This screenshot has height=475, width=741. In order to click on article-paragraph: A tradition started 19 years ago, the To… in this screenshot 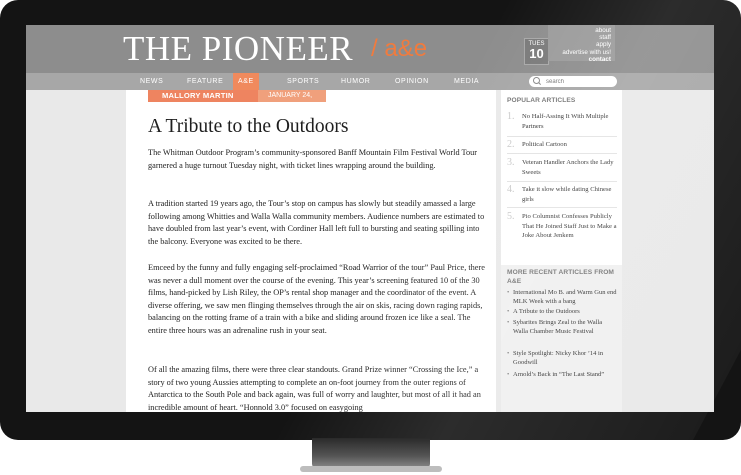, I will do `click(316, 222)`.